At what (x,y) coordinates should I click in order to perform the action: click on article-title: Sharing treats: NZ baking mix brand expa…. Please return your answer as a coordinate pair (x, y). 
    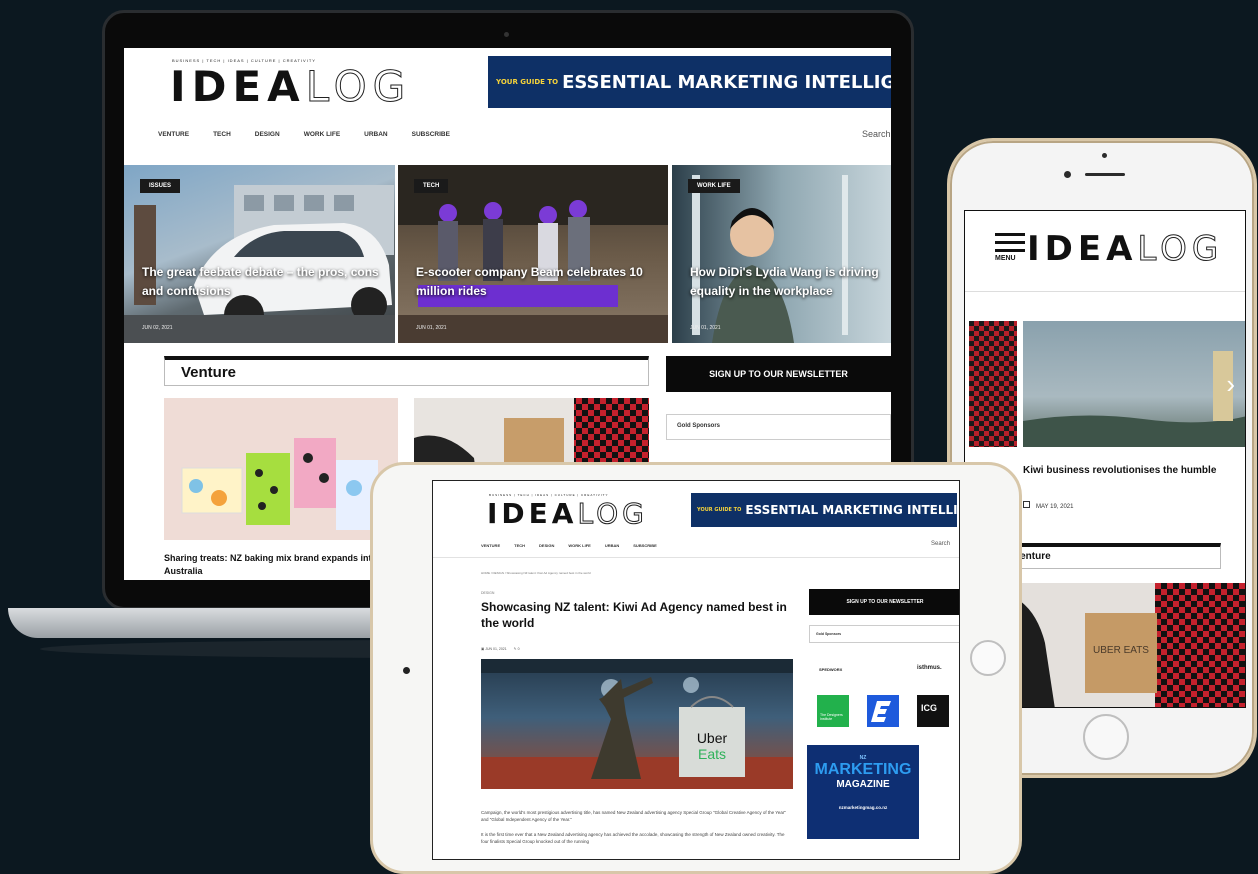
    Looking at the image, I should click on (279, 565).